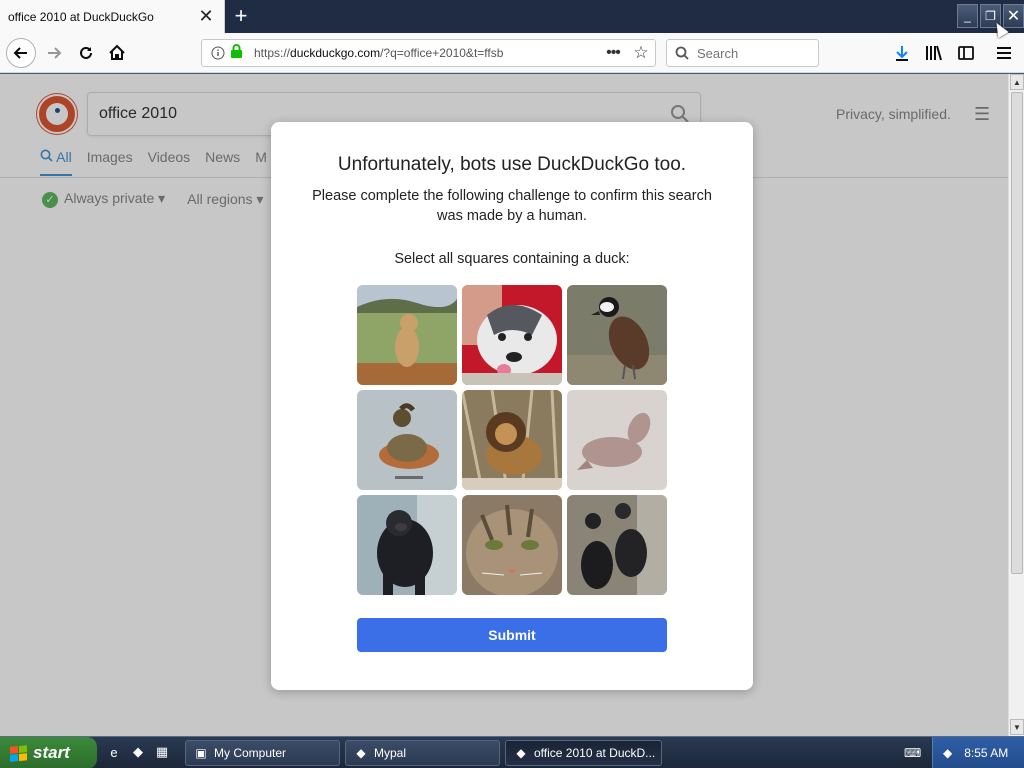 This screenshot has width=1024, height=768. I want to click on library-icon, so click(934, 53).